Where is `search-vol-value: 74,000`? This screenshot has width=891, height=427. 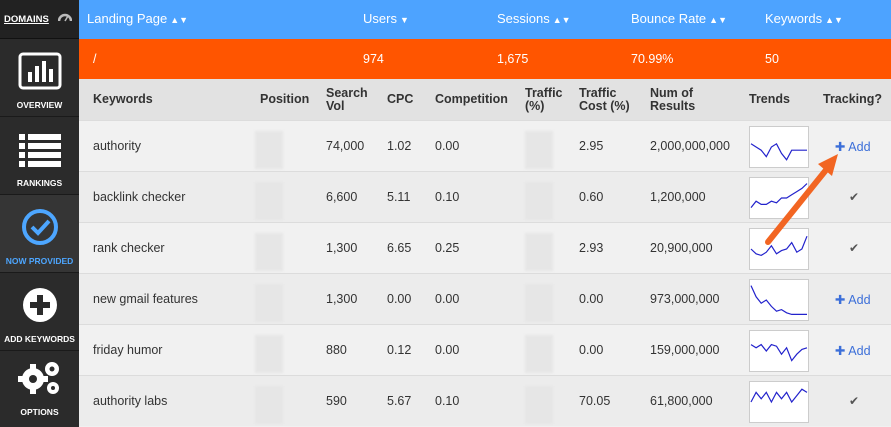 search-vol-value: 74,000 is located at coordinates (345, 146).